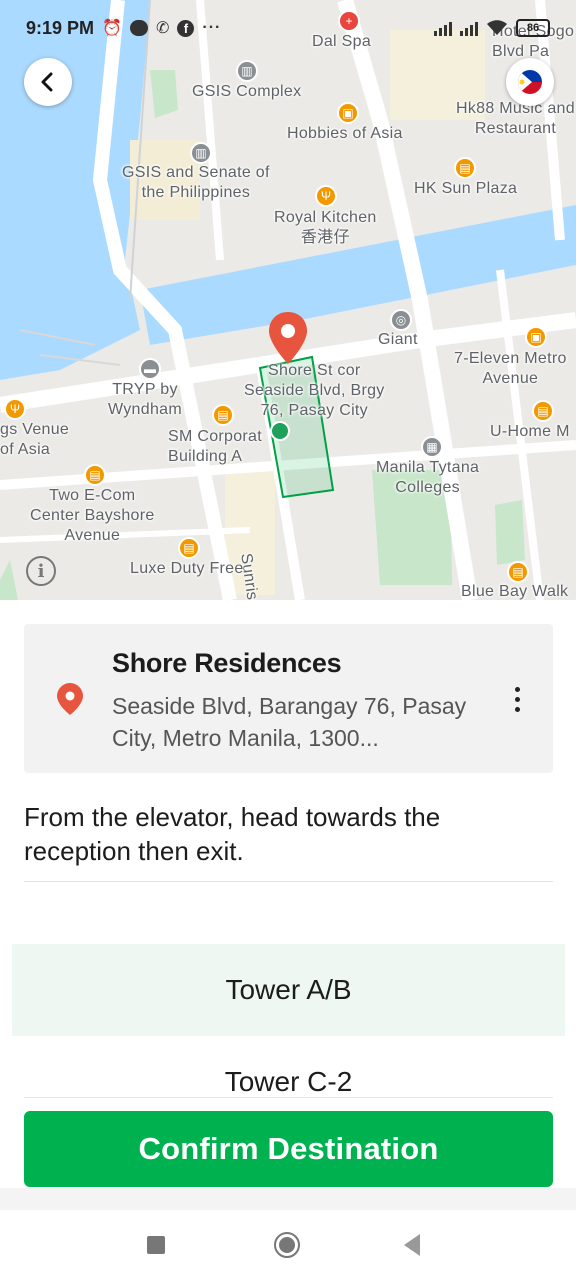 Image resolution: width=576 pixels, height=1280 pixels. Describe the element at coordinates (145, 399) in the screenshot. I see `map-label-tryp: TRYP by Wyndham` at that location.